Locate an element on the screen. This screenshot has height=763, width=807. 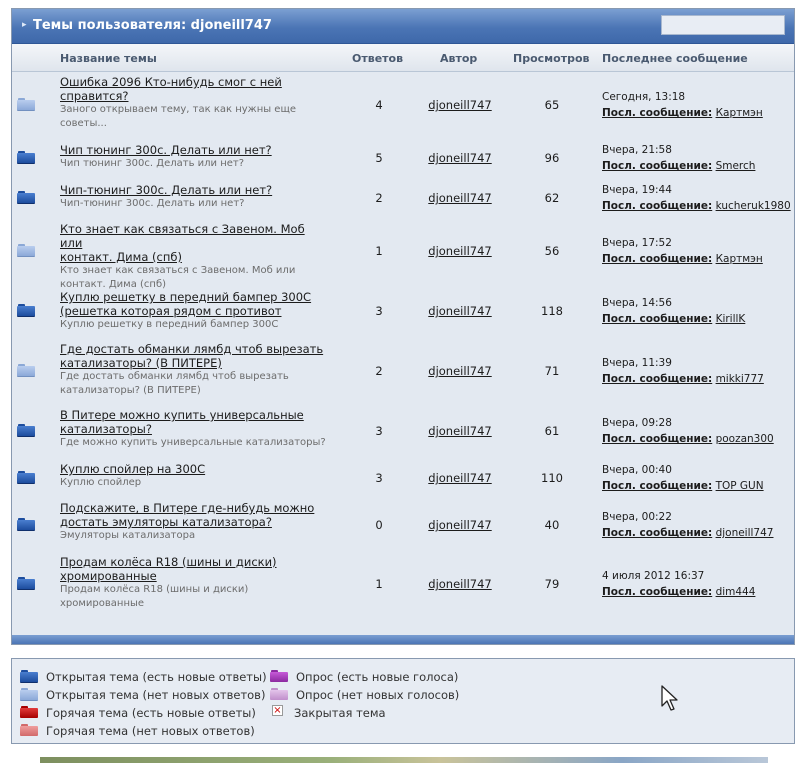
last-post-user: Smerch is located at coordinates (736, 166).